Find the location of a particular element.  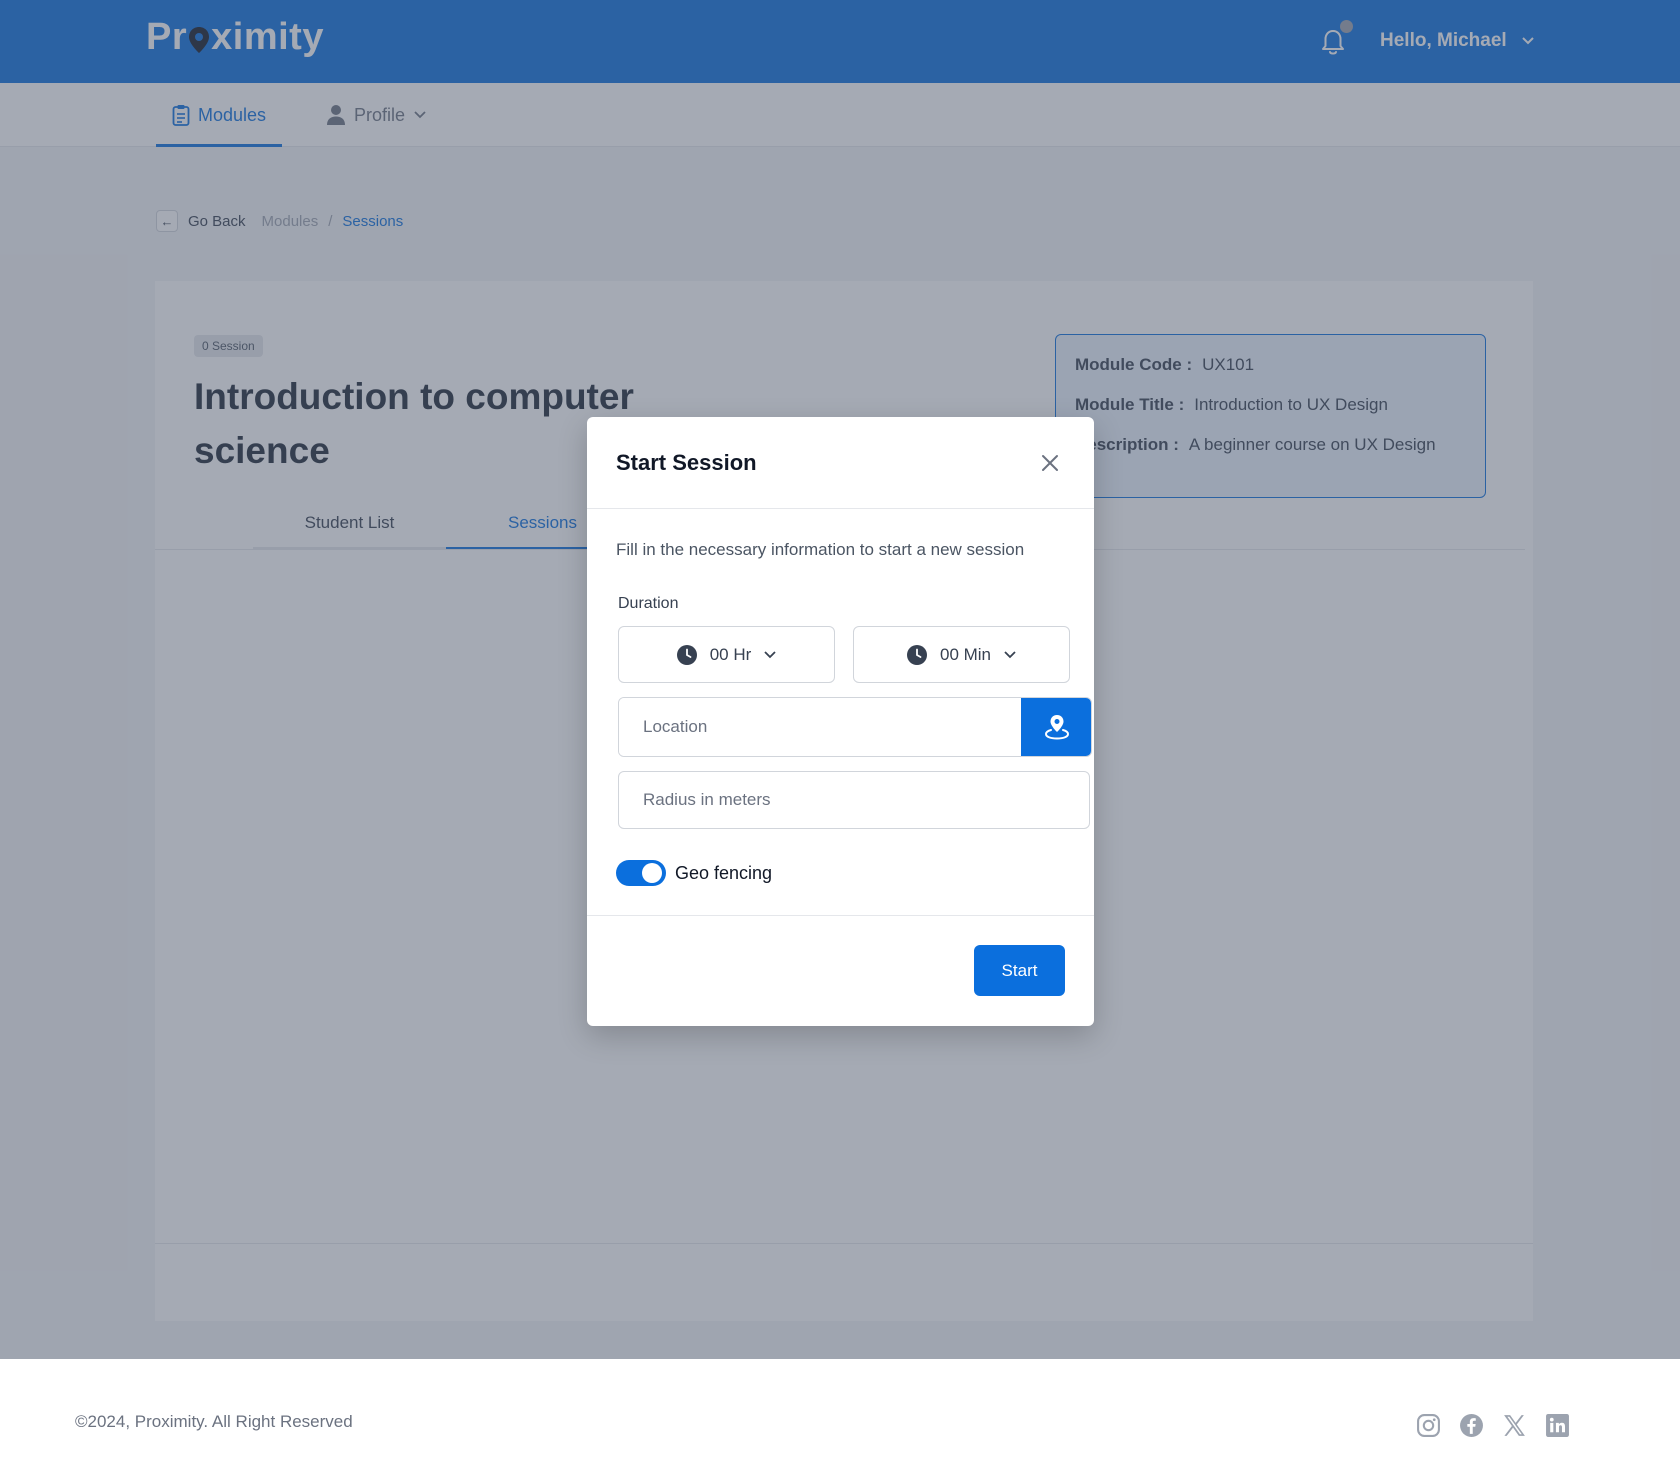

location-field is located at coordinates (855, 727).